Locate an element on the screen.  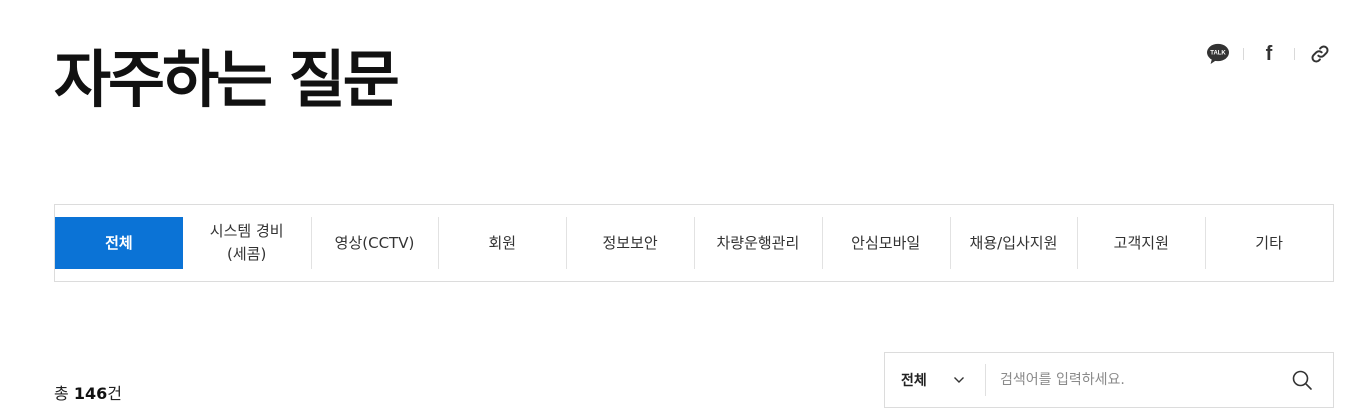
kakaotalk-icon: TALK is located at coordinates (1218, 53).